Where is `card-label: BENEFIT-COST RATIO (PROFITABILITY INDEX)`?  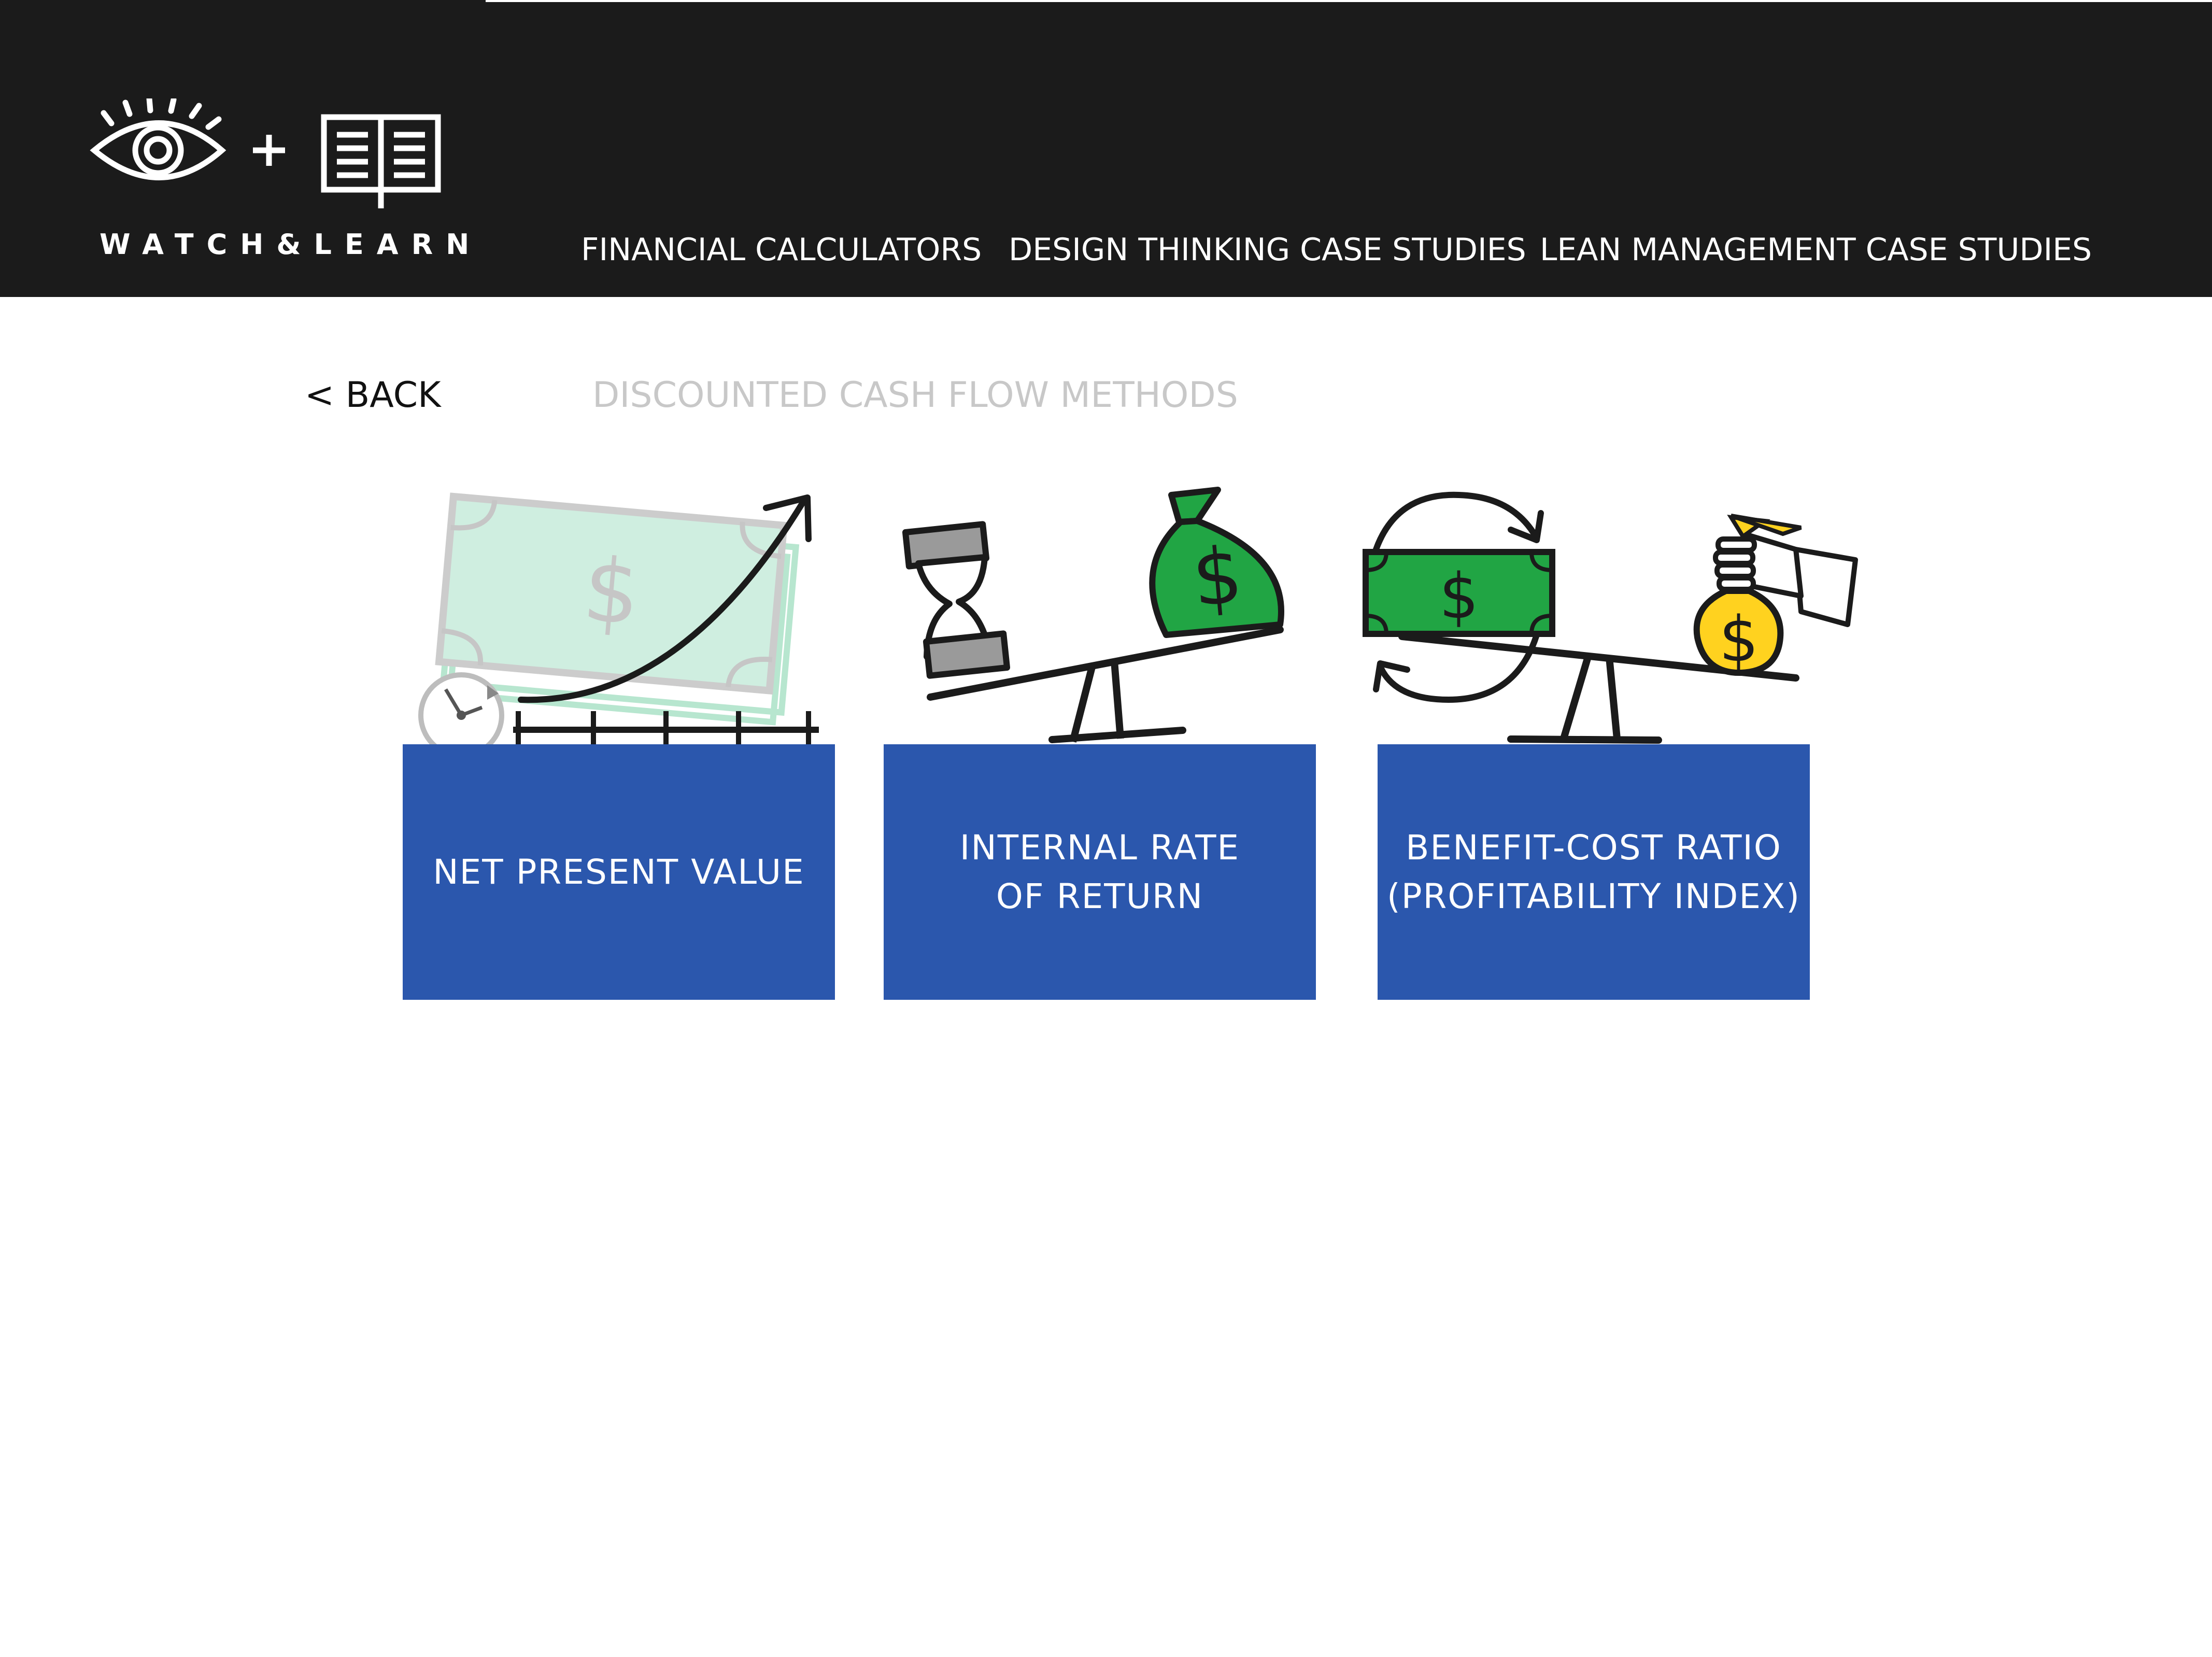
card-label: BENEFIT-COST RATIO (PROFITABILITY INDEX) is located at coordinates (1593, 872).